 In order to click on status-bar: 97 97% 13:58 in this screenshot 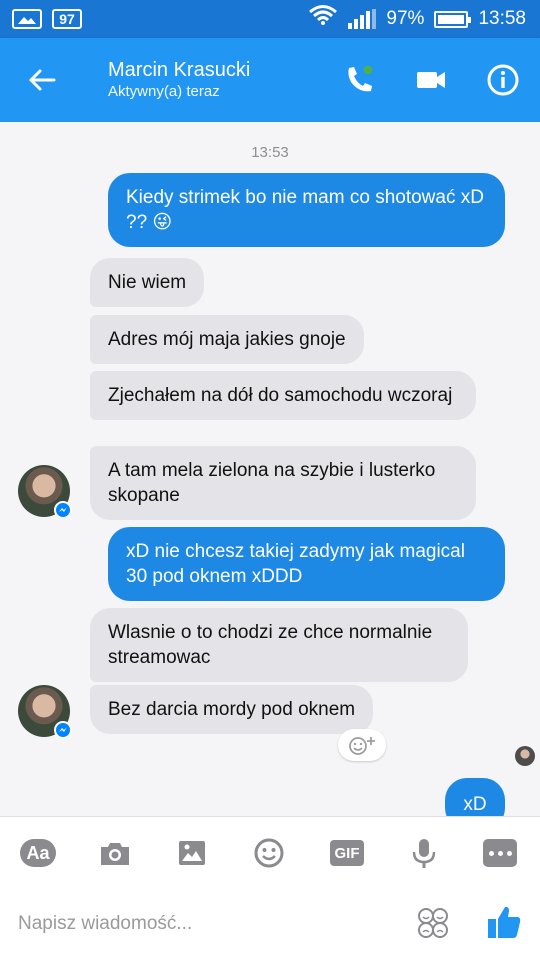, I will do `click(270, 19)`.